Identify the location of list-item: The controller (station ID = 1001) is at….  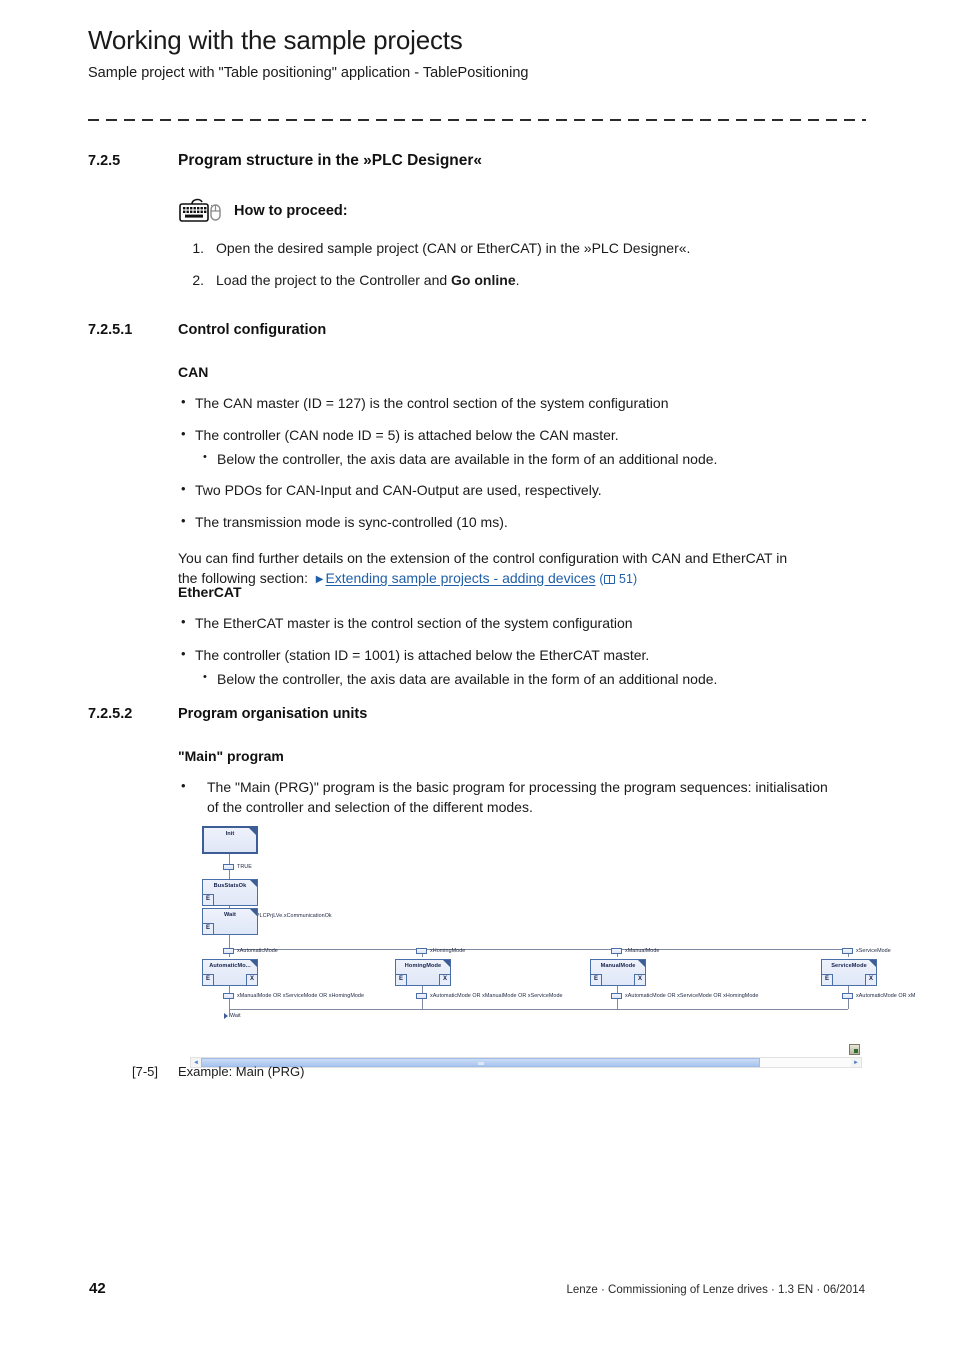
(528, 655).